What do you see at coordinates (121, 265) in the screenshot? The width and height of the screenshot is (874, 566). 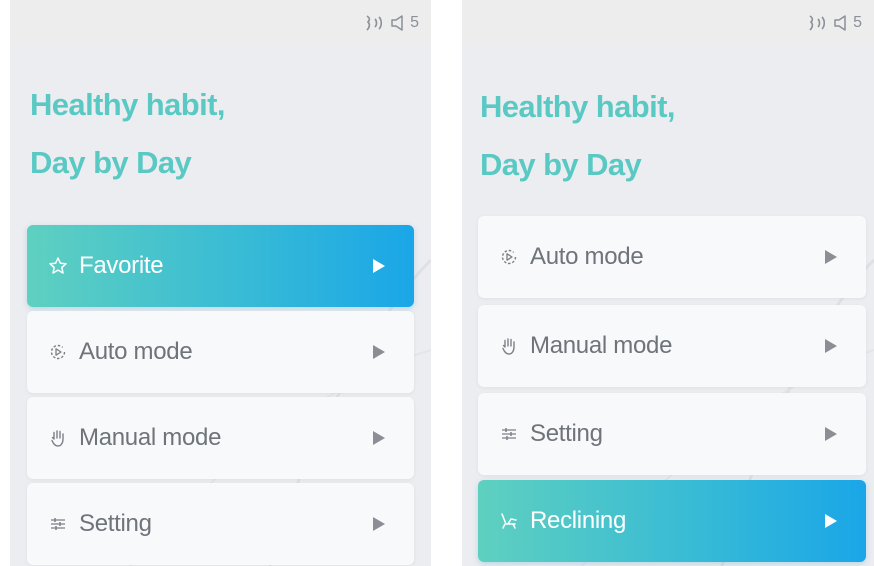 I see `menu-item-label: Favorite` at bounding box center [121, 265].